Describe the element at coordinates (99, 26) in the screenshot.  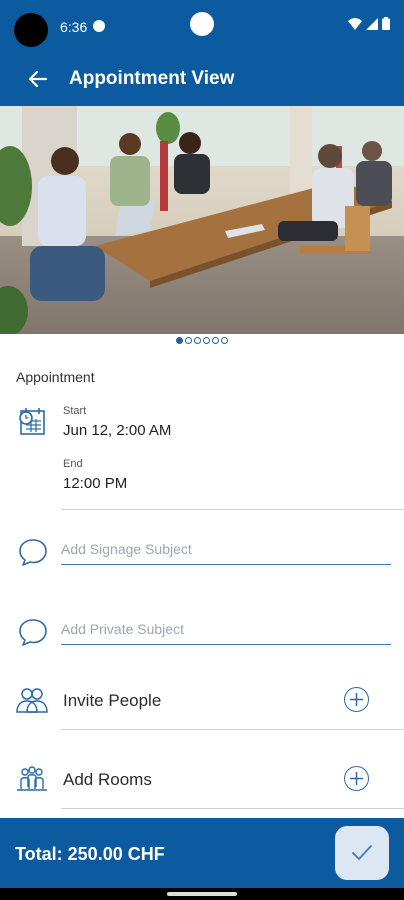
I see `notification-dot-icon` at that location.